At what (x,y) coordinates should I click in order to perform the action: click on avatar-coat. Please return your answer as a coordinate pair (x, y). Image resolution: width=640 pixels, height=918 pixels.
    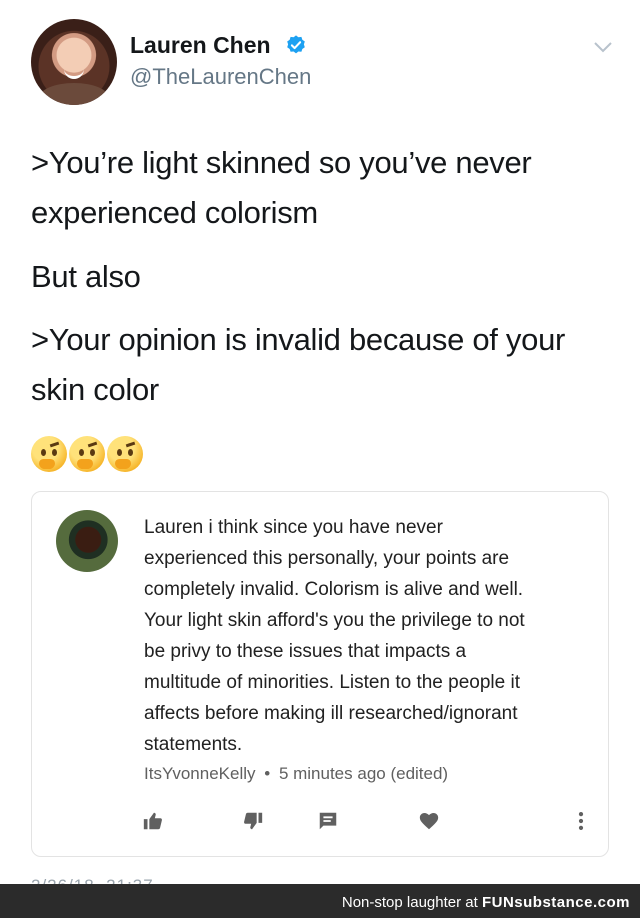
    Looking at the image, I should click on (74, 94).